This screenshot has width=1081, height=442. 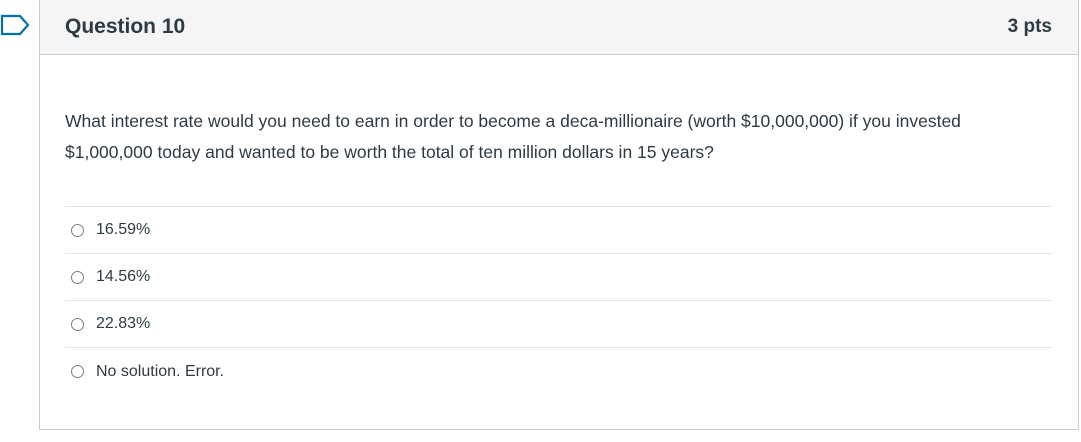 I want to click on question-title: Question 10, so click(x=125, y=26).